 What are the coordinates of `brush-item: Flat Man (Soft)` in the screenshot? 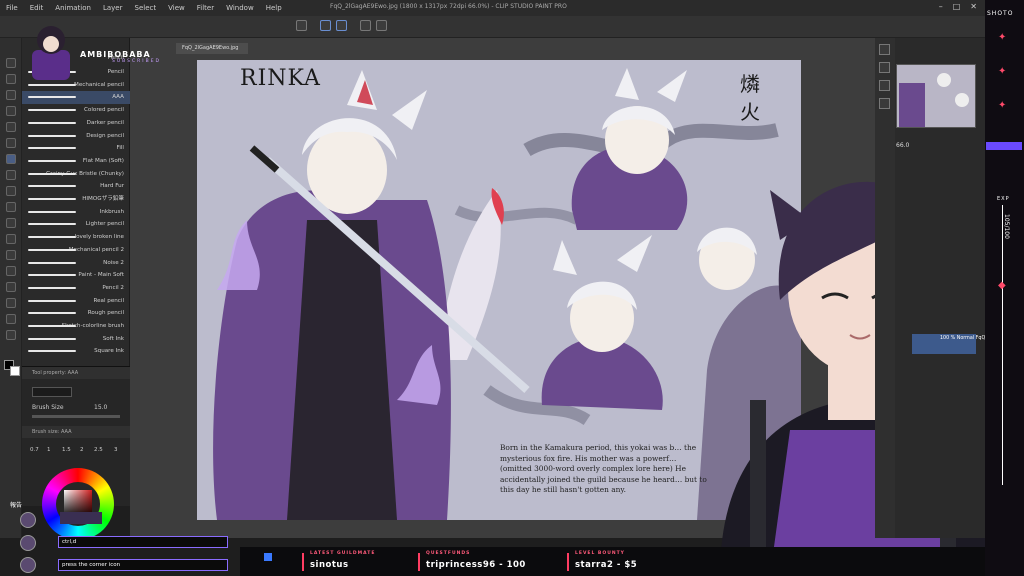 It's located at (76, 161).